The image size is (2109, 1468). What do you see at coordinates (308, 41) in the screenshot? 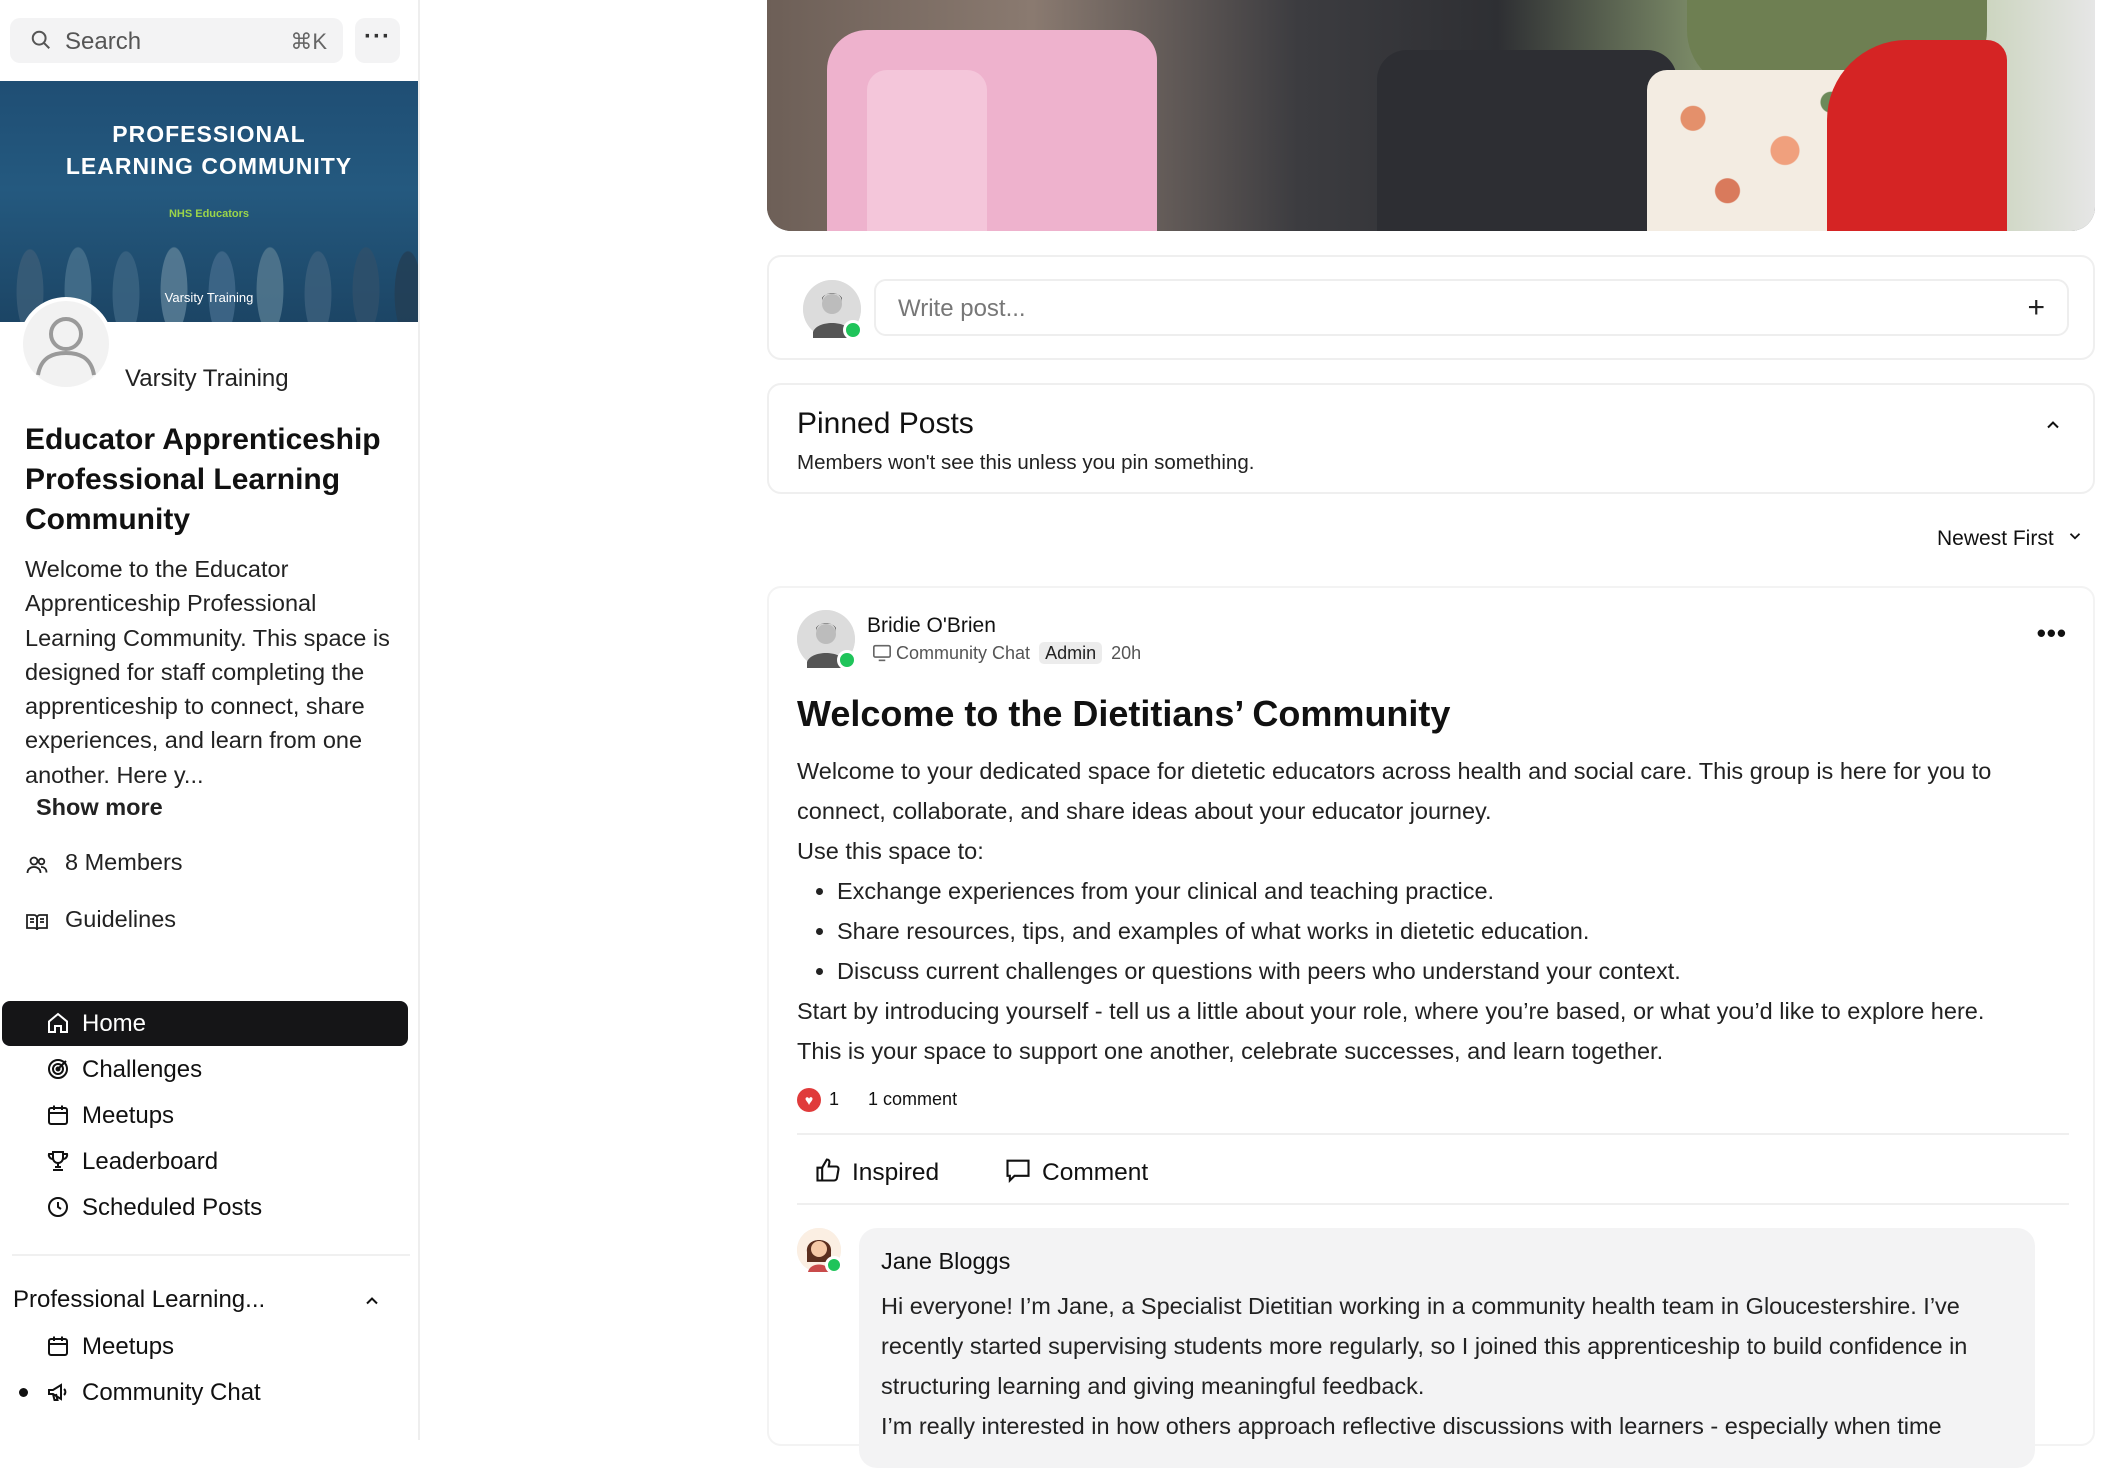
I see `search-shortcut: ⌘K` at bounding box center [308, 41].